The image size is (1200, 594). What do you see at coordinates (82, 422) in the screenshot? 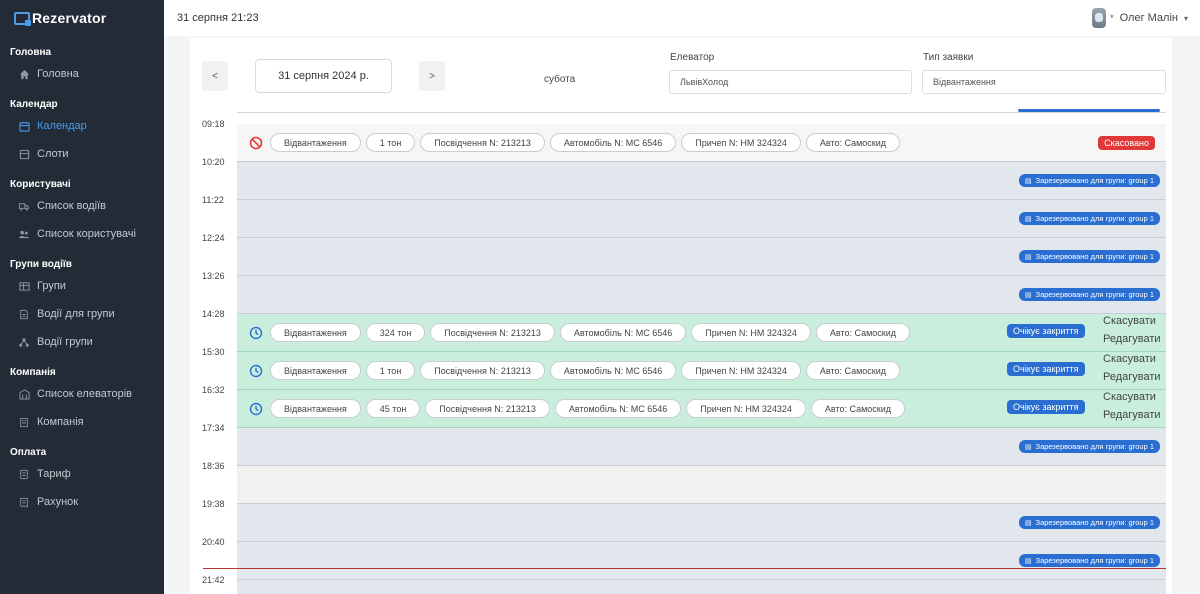
I see `sidebar-item-company: Компанія` at bounding box center [82, 422].